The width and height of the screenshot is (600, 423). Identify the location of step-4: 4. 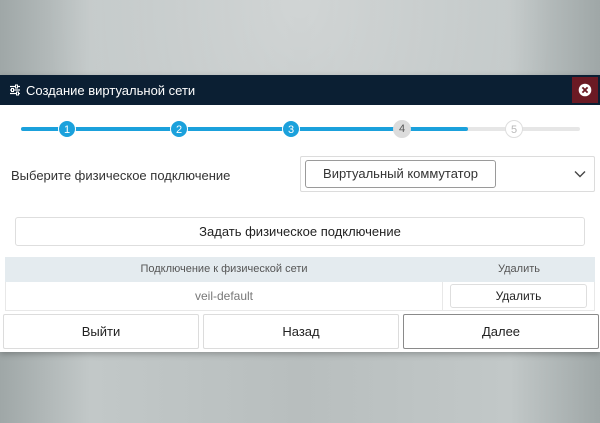
(402, 129).